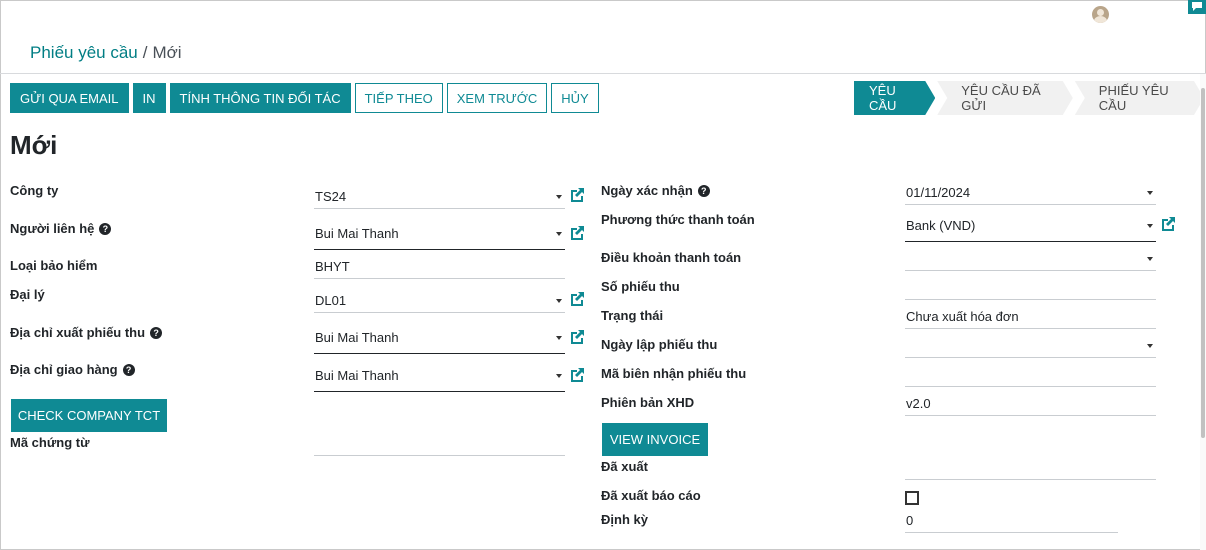 Image resolution: width=1206 pixels, height=550 pixels. What do you see at coordinates (72, 369) in the screenshot?
I see `delivery-address-label: Địa chỉ giao hàng?` at bounding box center [72, 369].